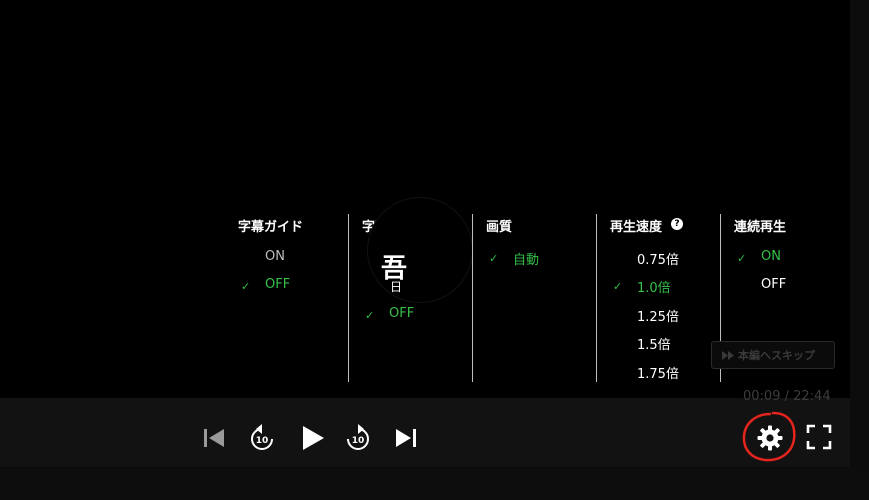 The width and height of the screenshot is (869, 500). I want to click on fast-forward-icon, so click(728, 355).